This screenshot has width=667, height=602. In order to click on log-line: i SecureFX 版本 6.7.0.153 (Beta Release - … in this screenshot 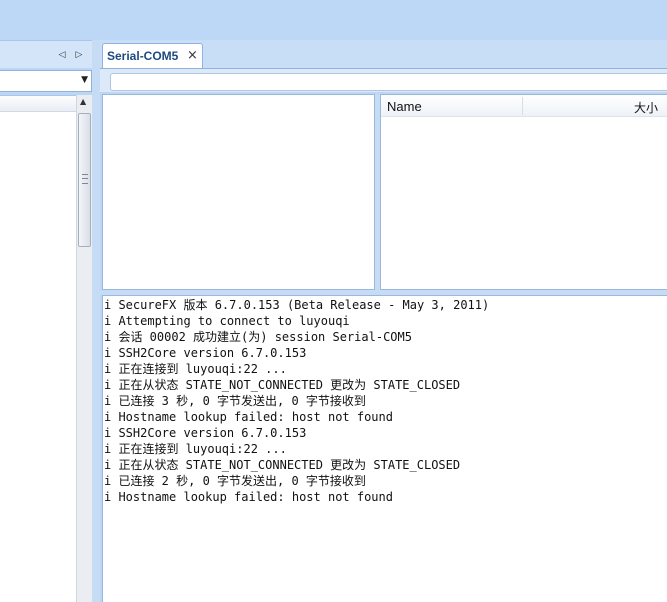, I will do `click(297, 305)`.